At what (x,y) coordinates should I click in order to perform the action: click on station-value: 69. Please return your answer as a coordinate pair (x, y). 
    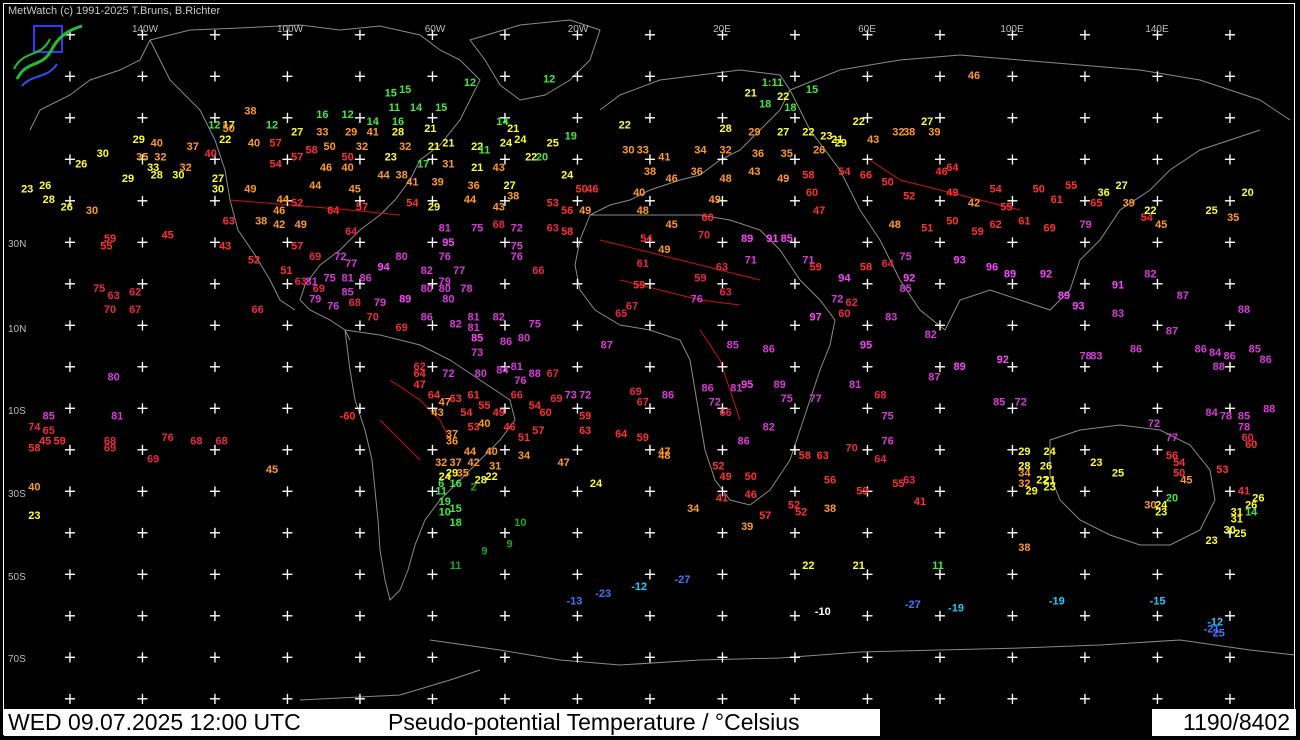
    Looking at the image, I should click on (315, 257).